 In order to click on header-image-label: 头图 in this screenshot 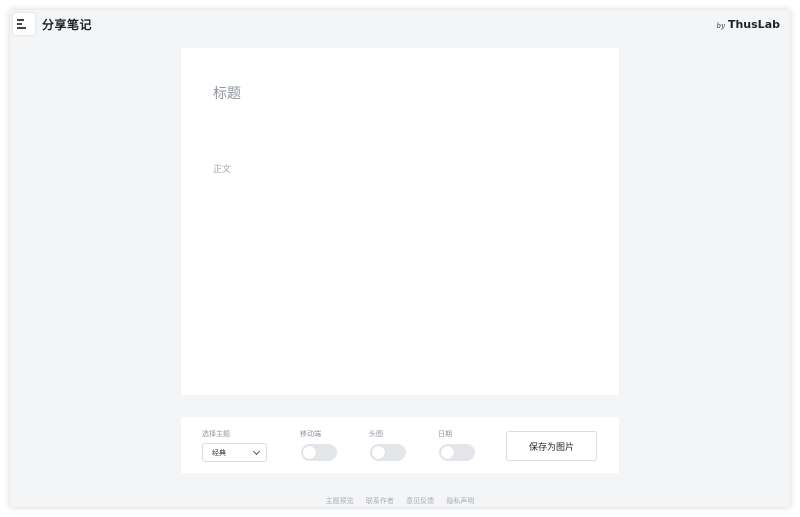, I will do `click(376, 434)`.